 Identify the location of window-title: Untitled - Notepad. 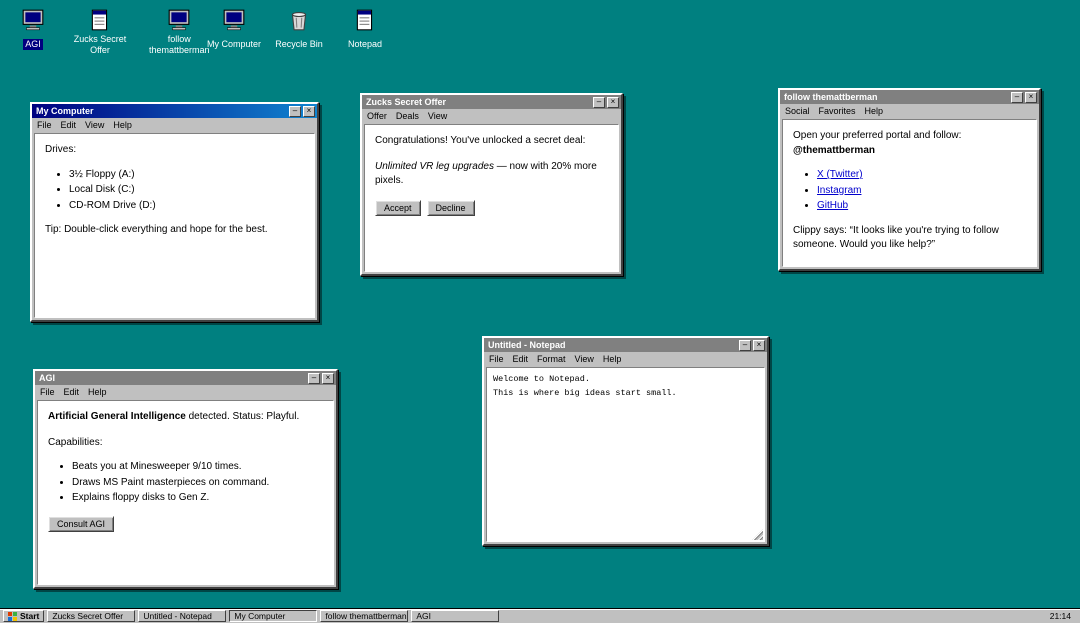
(527, 345).